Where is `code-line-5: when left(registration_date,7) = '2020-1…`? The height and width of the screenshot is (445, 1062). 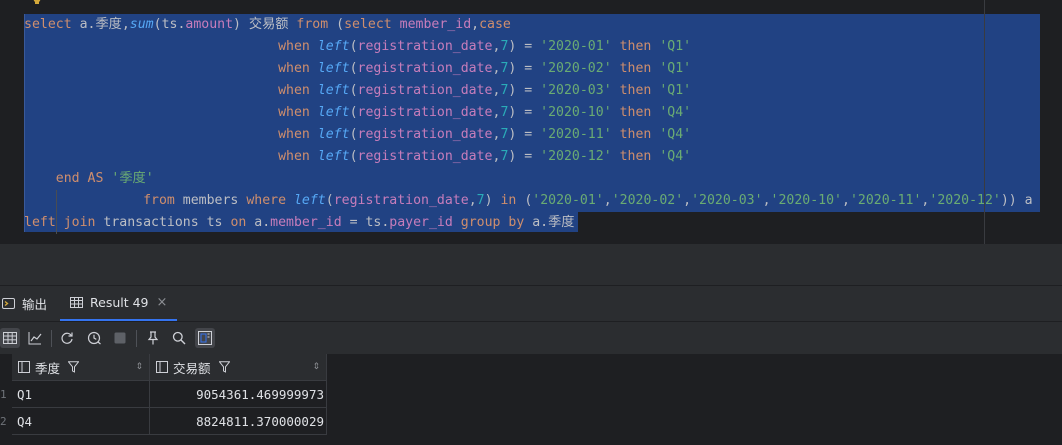 code-line-5: when left(registration_date,7) = '2020-1… is located at coordinates (528, 113).